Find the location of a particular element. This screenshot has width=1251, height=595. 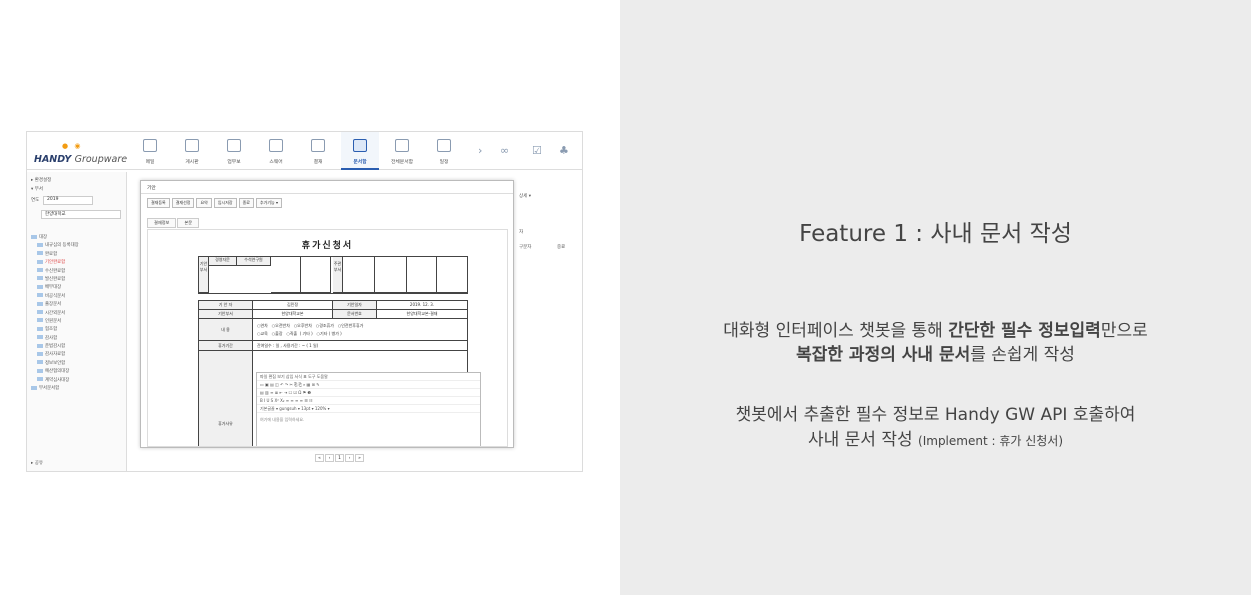

toolbar-button: 결재선정 is located at coordinates (183, 203).